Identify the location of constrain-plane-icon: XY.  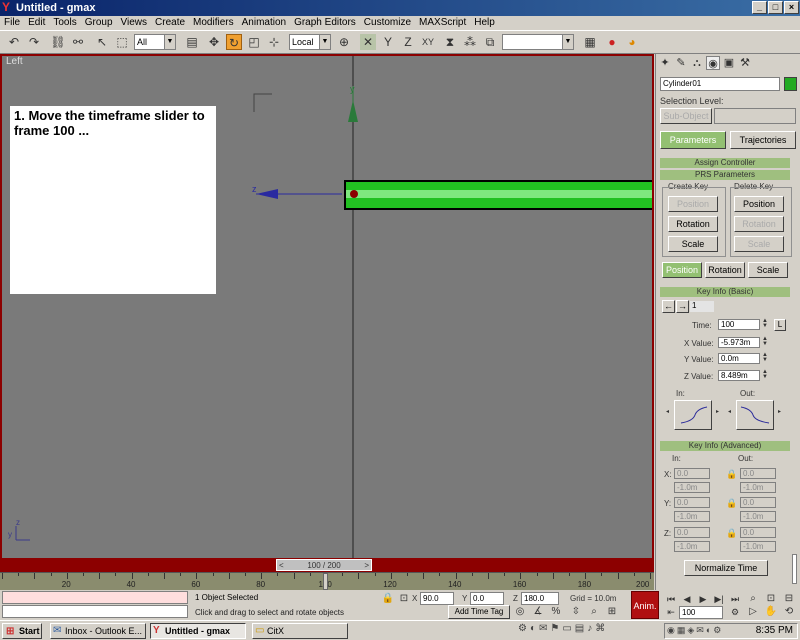
(428, 42).